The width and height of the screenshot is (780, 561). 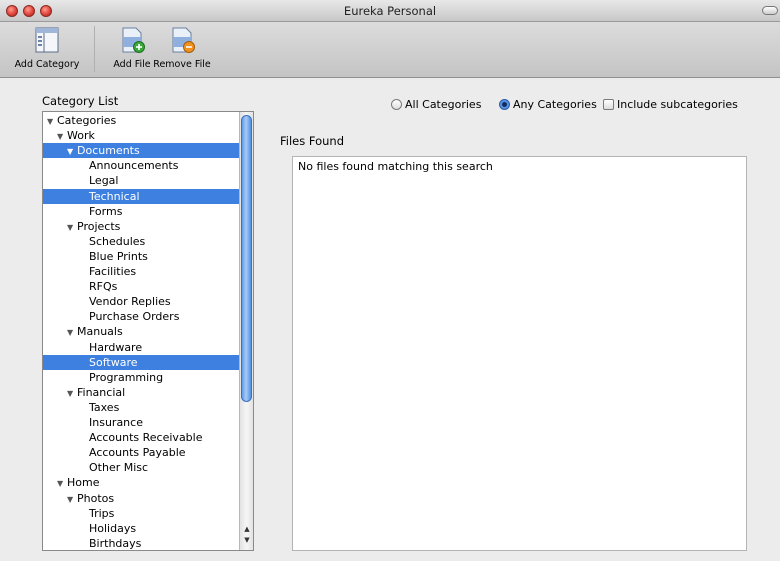 What do you see at coordinates (81, 136) in the screenshot?
I see `category-tree-item-label: Work` at bounding box center [81, 136].